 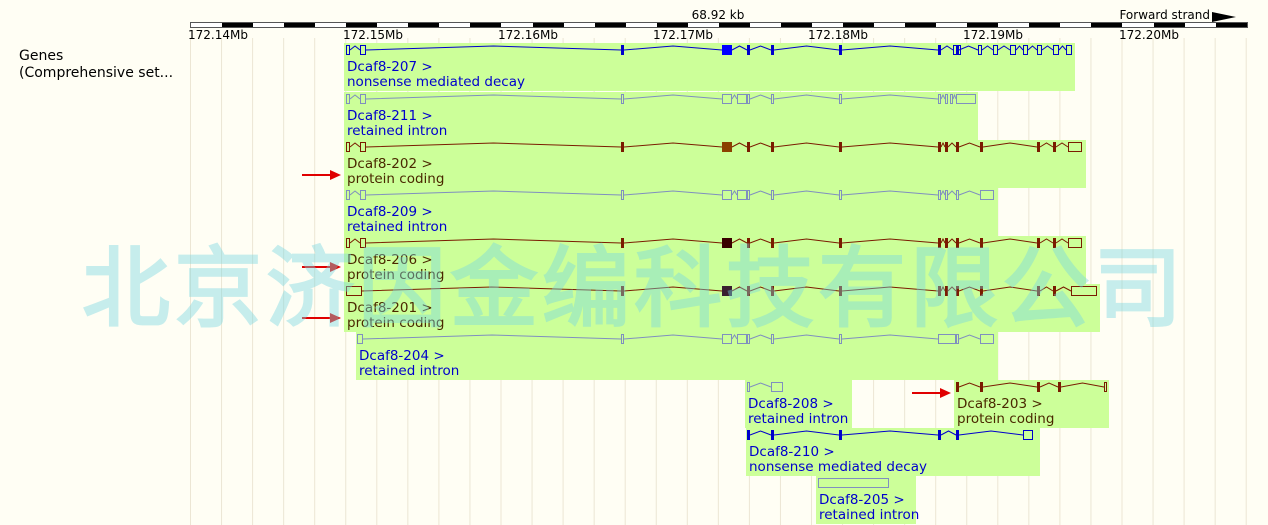 What do you see at coordinates (893, 452) in the screenshot?
I see `transcript-dcaf8-210: Dcaf8-210 > nonsense mediated decay` at bounding box center [893, 452].